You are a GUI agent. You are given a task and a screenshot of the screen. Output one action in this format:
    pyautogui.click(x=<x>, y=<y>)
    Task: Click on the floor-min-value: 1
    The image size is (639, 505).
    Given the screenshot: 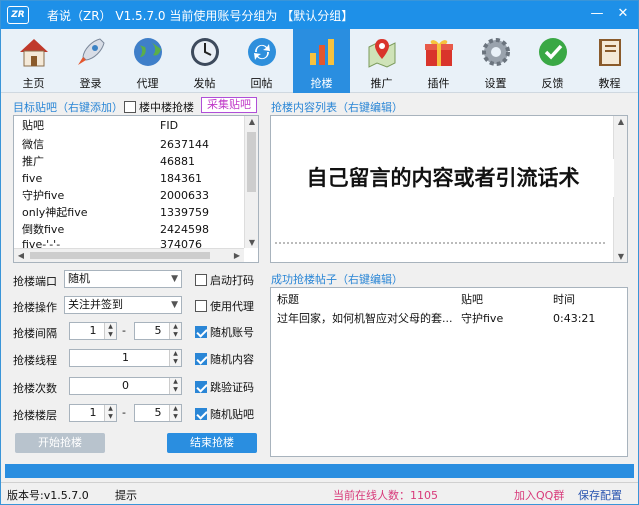 What is the action you would take?
    pyautogui.click(x=93, y=412)
    